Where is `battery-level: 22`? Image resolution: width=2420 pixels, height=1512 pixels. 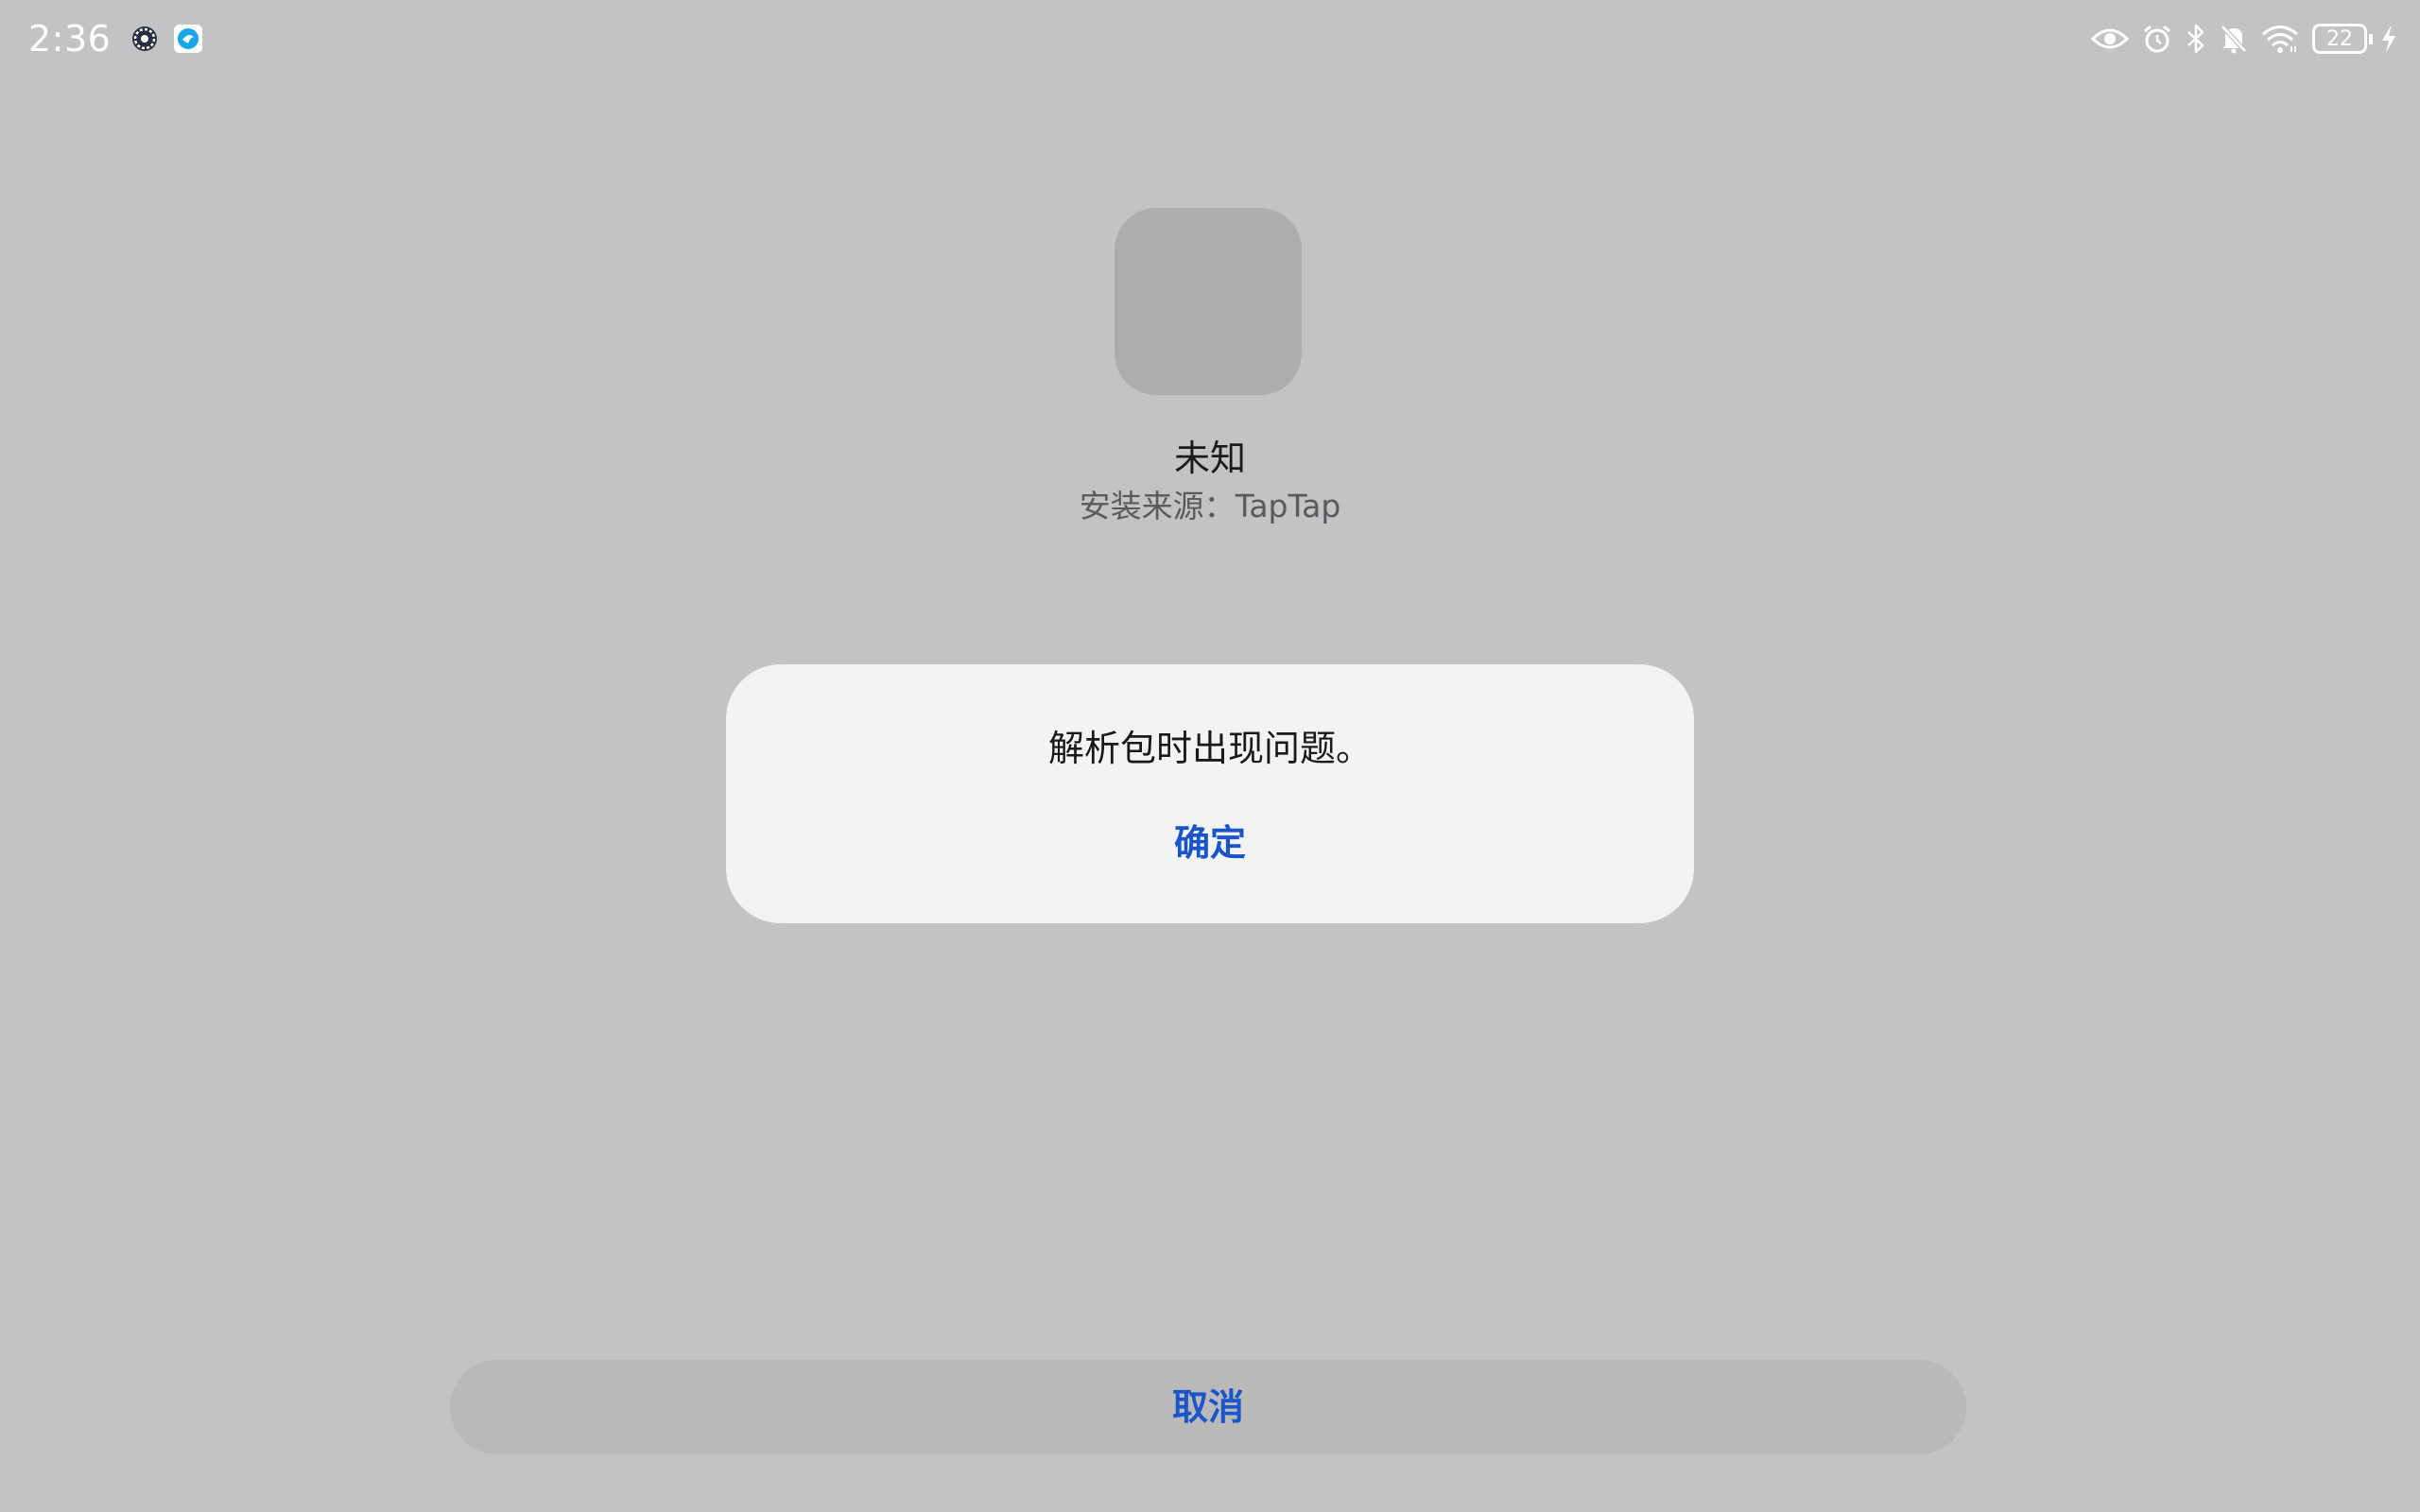
battery-level: 22 is located at coordinates (2339, 38).